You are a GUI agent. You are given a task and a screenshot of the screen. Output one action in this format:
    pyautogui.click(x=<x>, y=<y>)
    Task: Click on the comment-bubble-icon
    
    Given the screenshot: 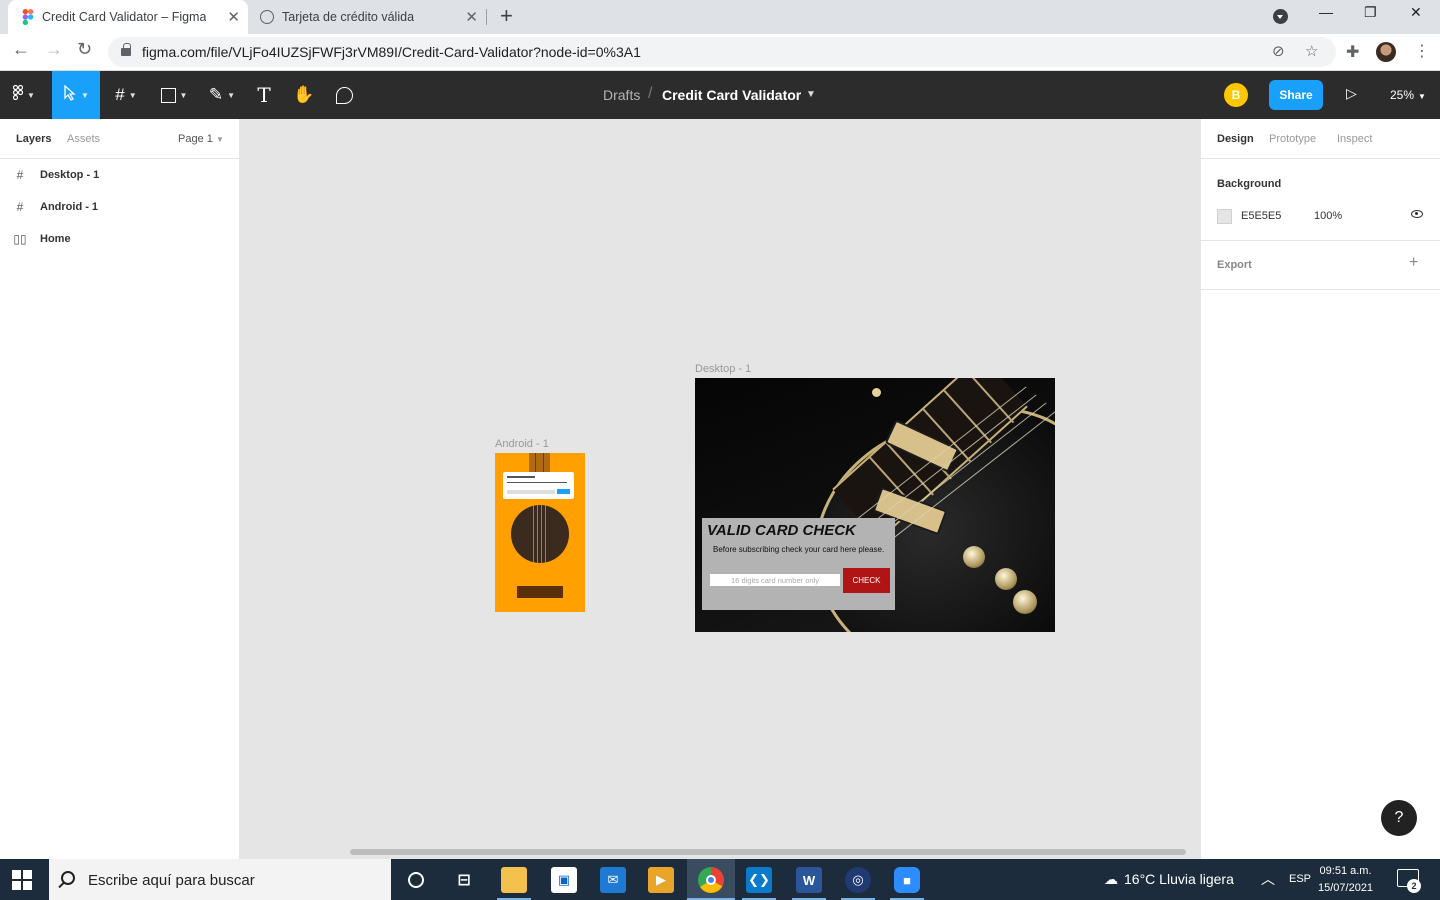 What is the action you would take?
    pyautogui.click(x=344, y=95)
    